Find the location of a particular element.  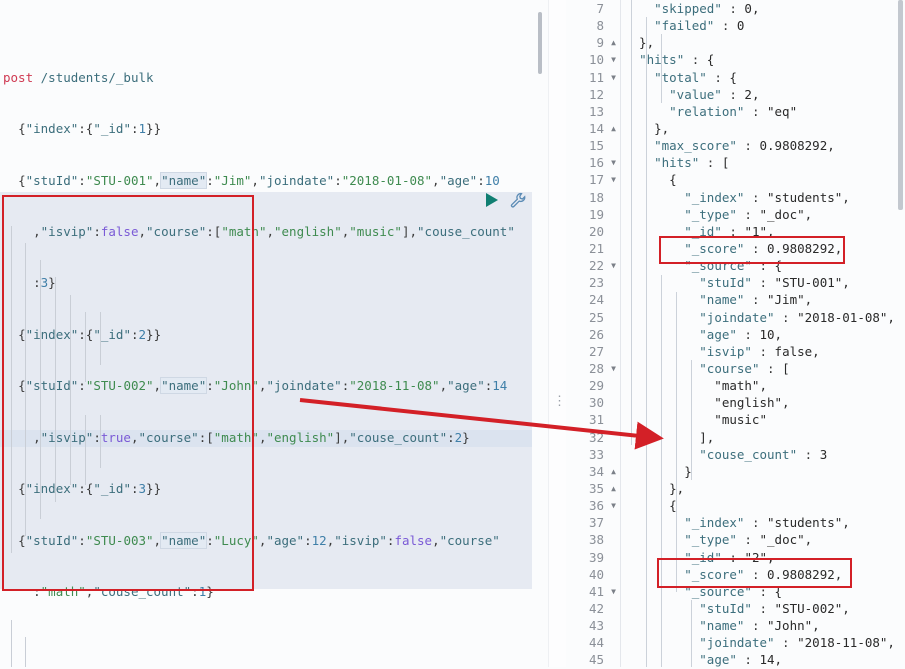

response-line: "_id" : "1", is located at coordinates (761, 231).